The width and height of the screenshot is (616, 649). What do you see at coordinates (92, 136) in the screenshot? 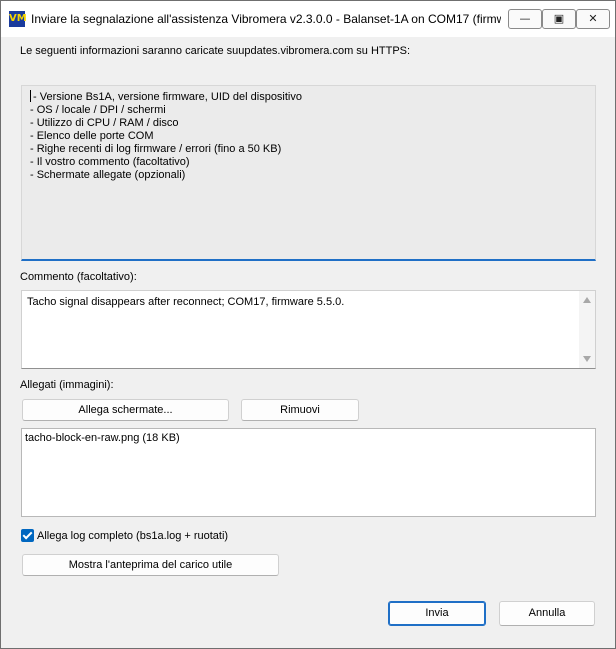
I see `info-line: - Elenco delle porte COM` at bounding box center [92, 136].